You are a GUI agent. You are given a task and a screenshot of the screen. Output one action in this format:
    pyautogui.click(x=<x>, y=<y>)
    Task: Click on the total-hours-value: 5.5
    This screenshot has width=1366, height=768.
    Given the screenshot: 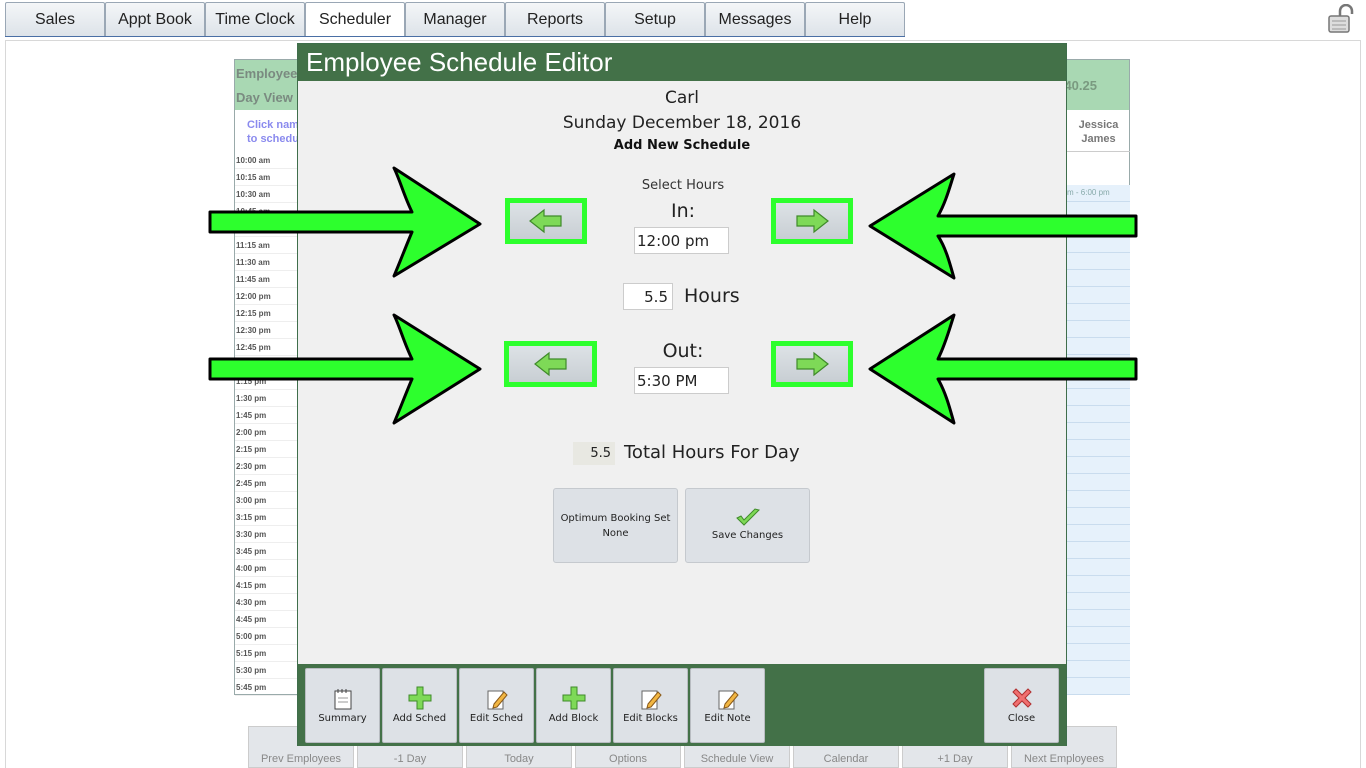 What is the action you would take?
    pyautogui.click(x=594, y=453)
    